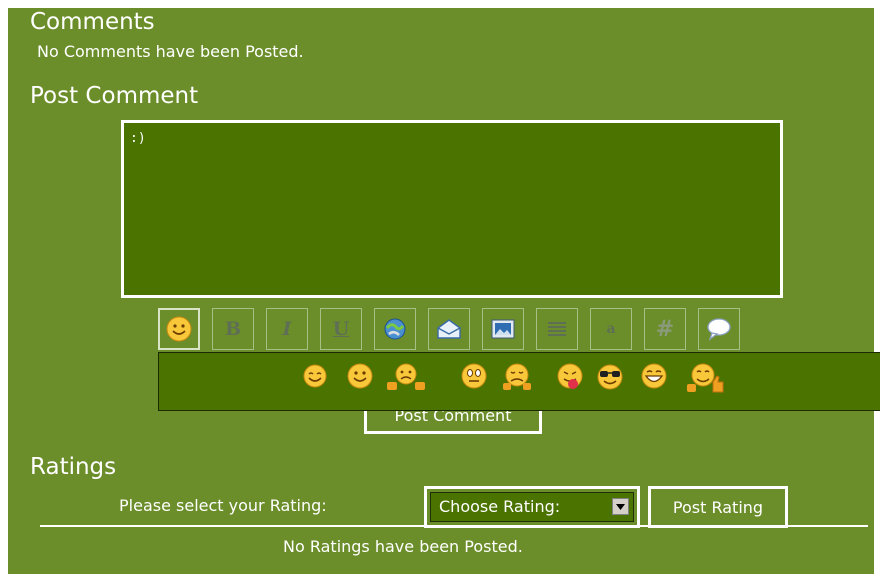 The image size is (880, 581). I want to click on email-button, so click(449, 329).